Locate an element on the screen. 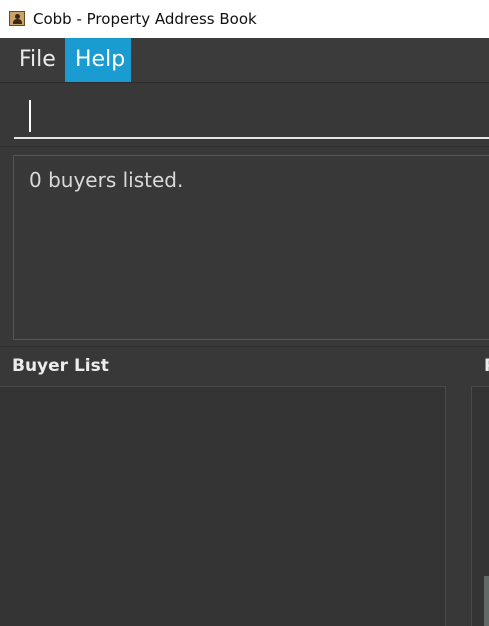 The width and height of the screenshot is (489, 626). command-area is located at coordinates (244, 114).